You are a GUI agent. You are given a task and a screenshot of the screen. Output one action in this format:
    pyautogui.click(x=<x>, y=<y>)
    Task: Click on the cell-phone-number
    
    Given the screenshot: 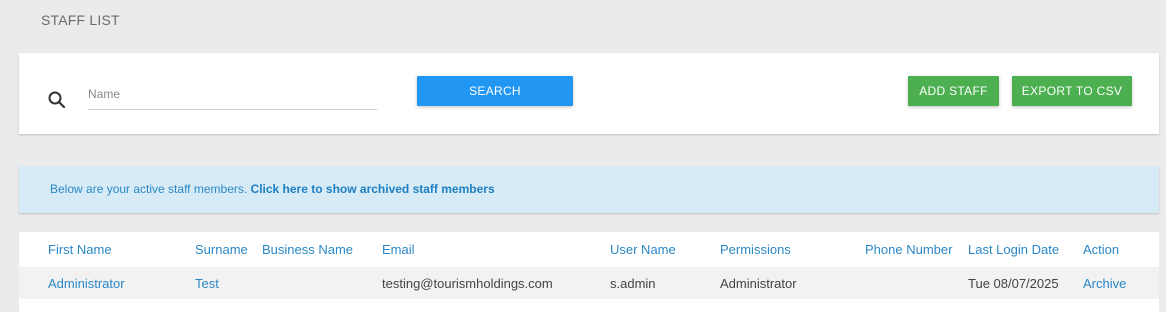 What is the action you would take?
    pyautogui.click(x=916, y=283)
    